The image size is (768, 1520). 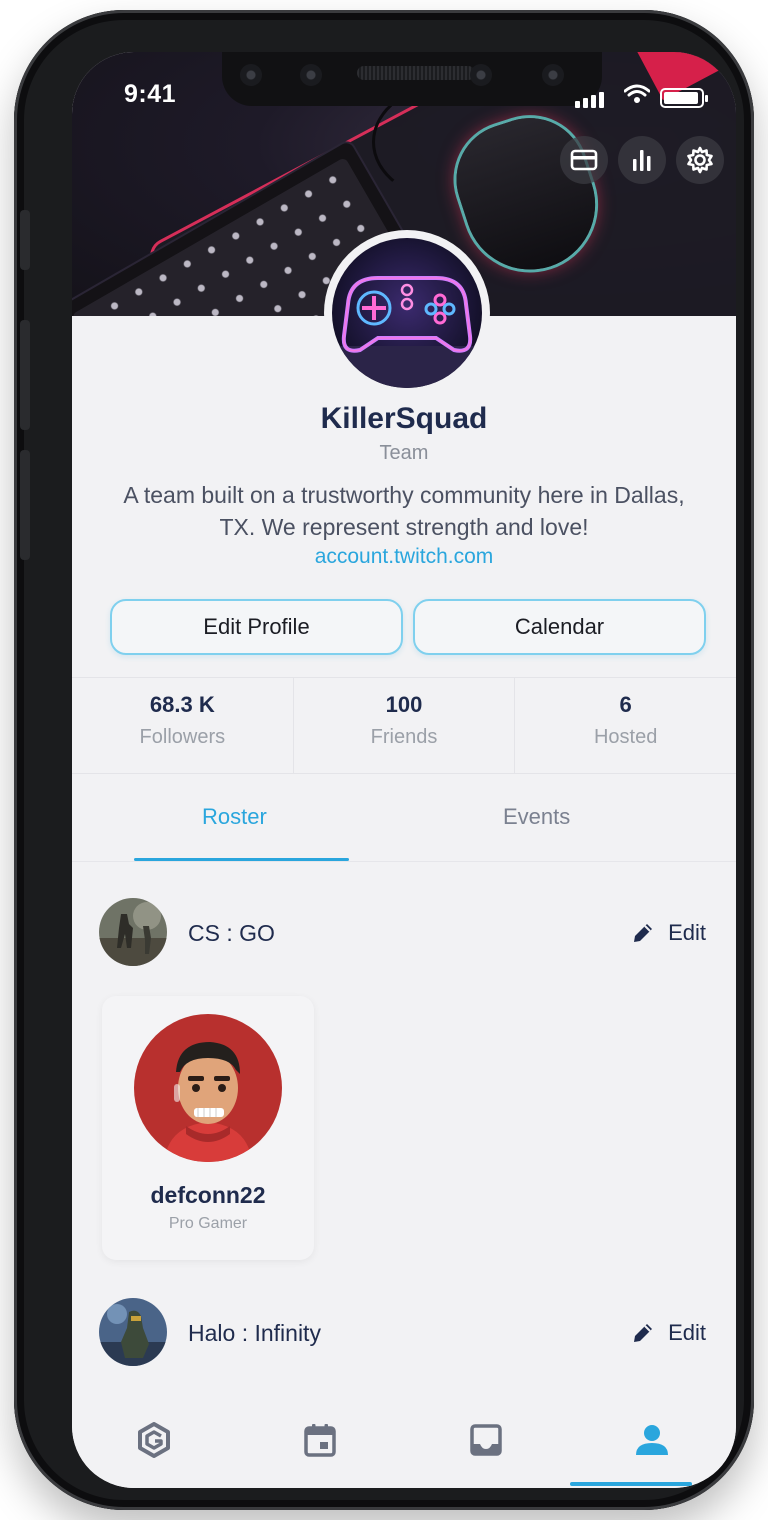 I want to click on signal-icon, so click(x=589, y=100).